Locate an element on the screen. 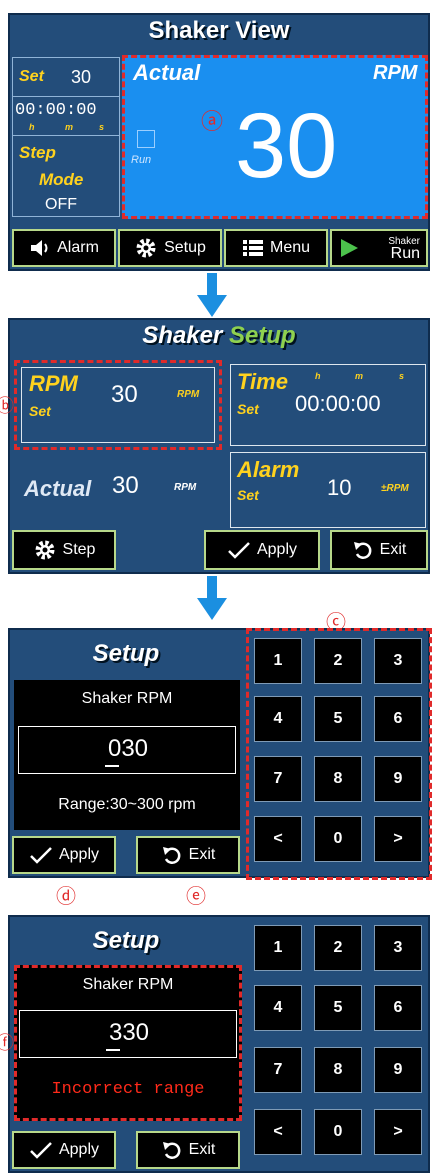 The width and height of the screenshot is (433, 1173). page-title: Shaker Setup is located at coordinates (219, 336).